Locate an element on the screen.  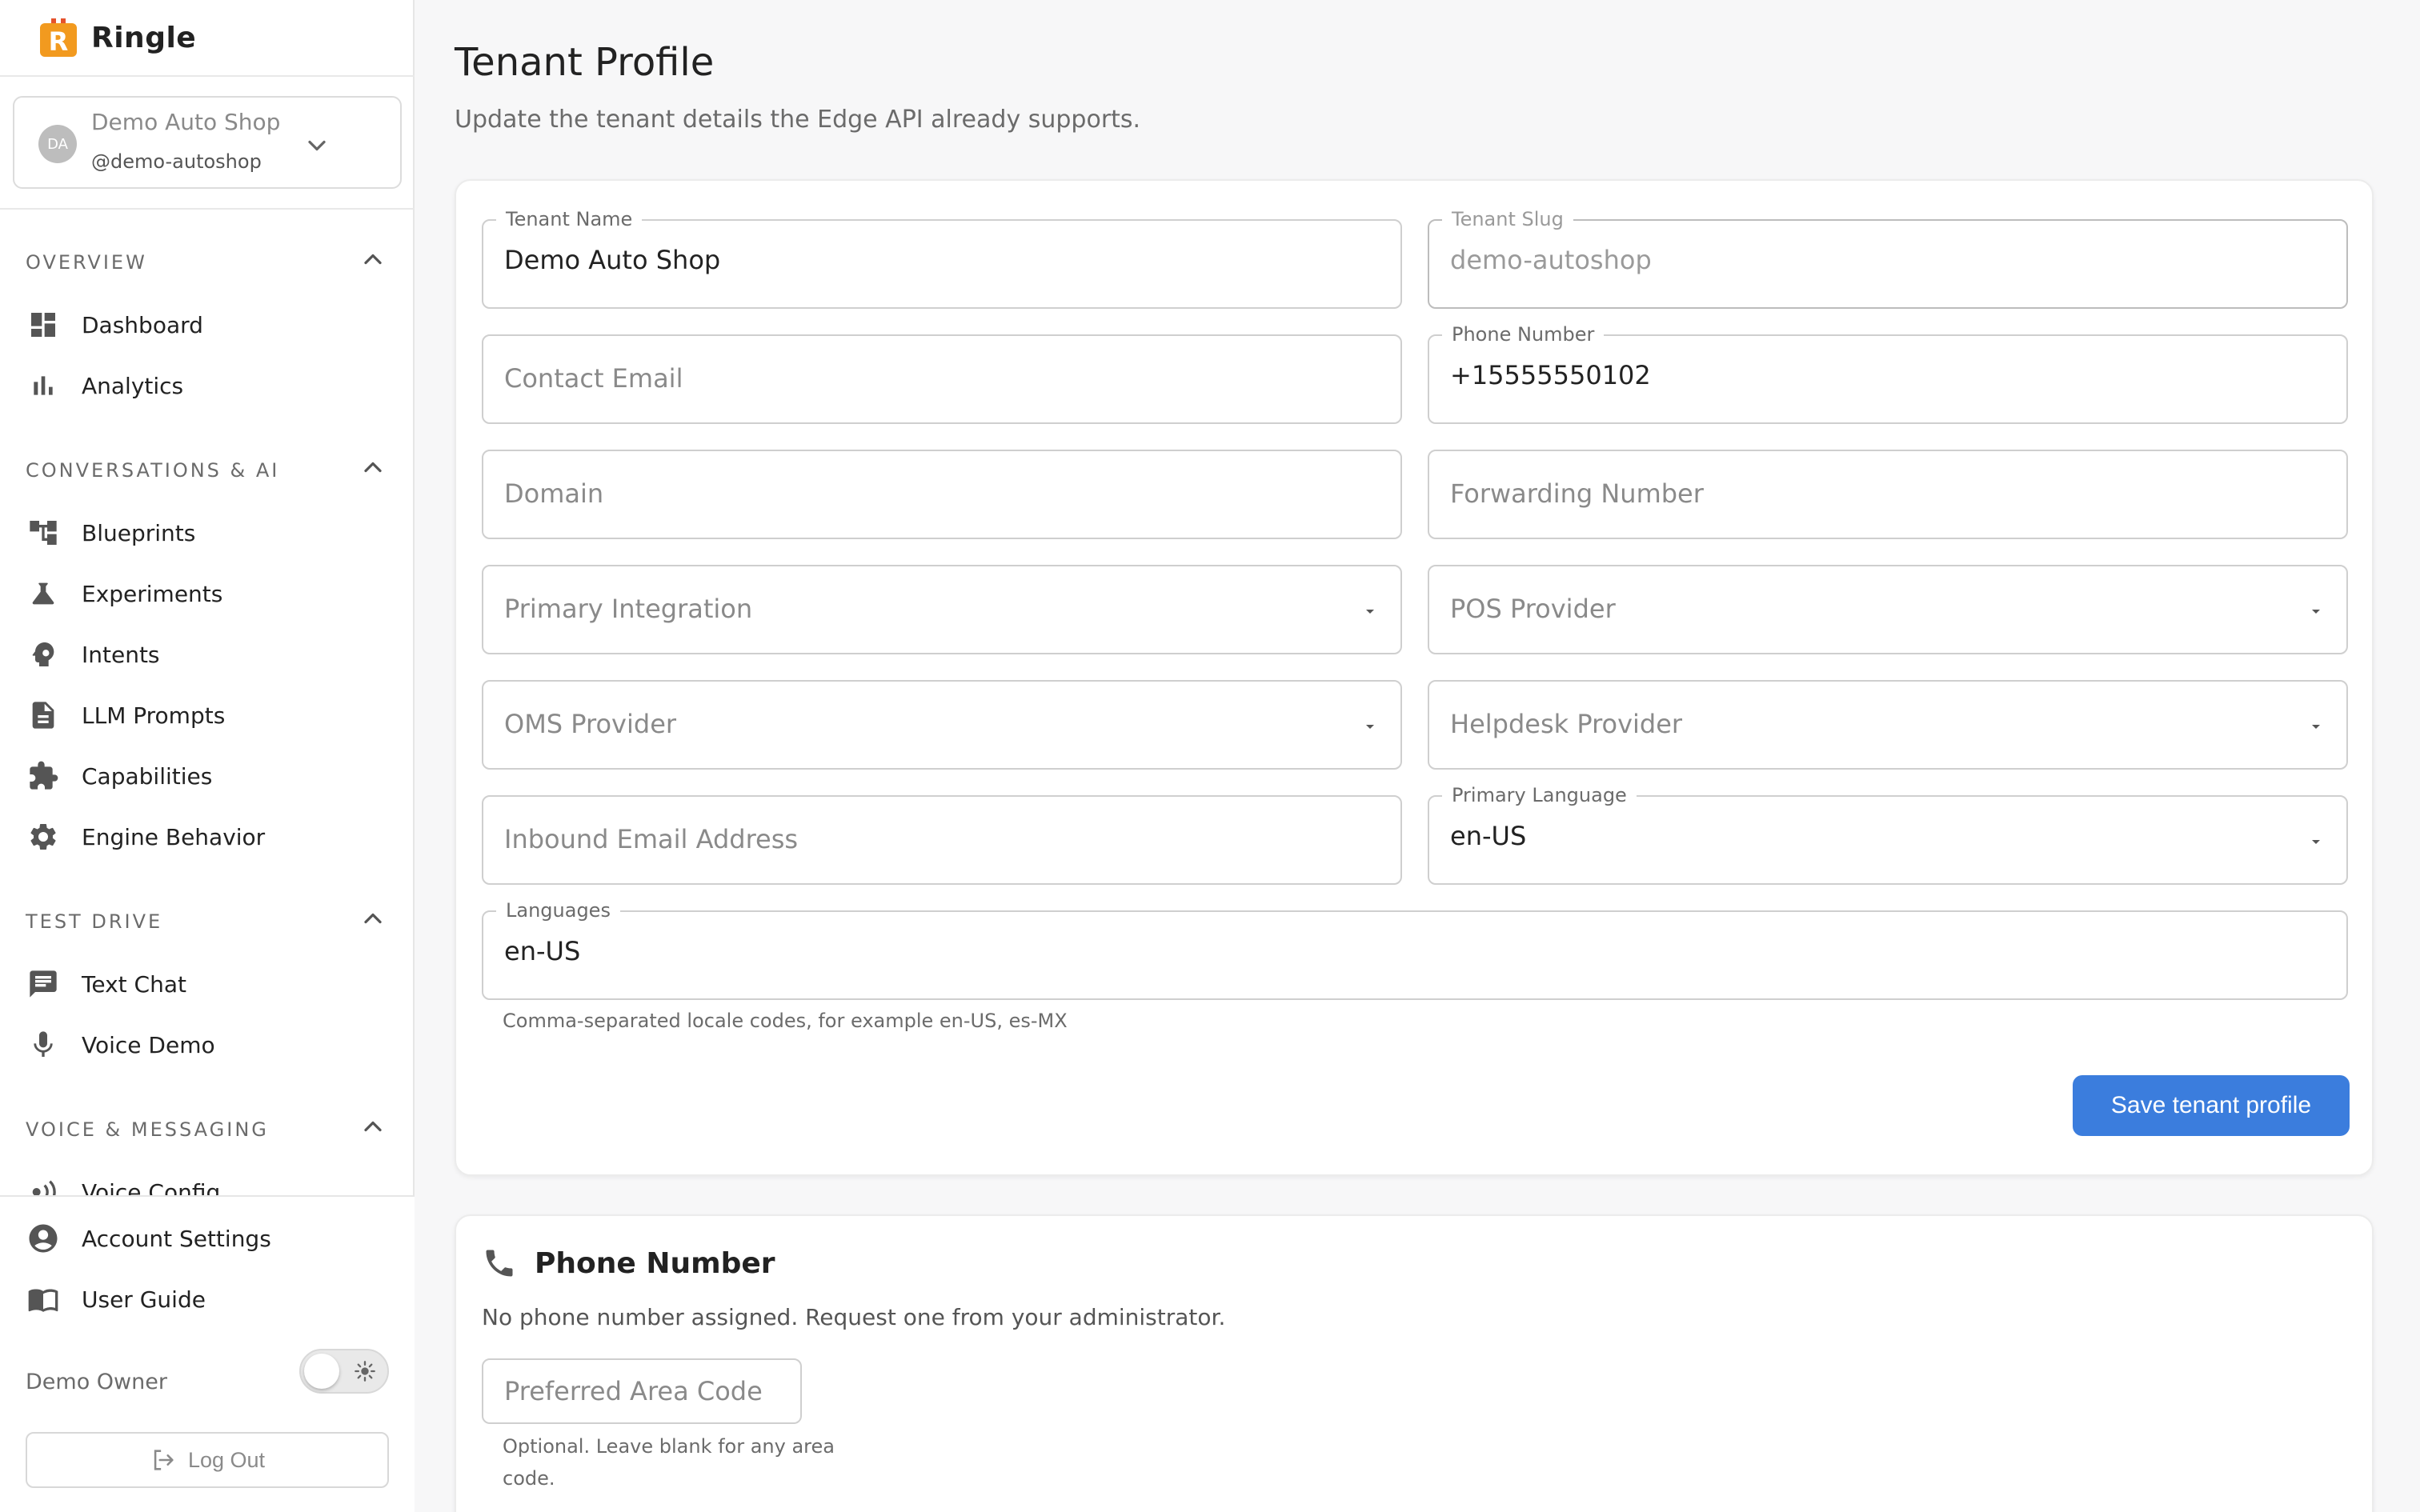
phone-card-title: Phone Number is located at coordinates (655, 1263).